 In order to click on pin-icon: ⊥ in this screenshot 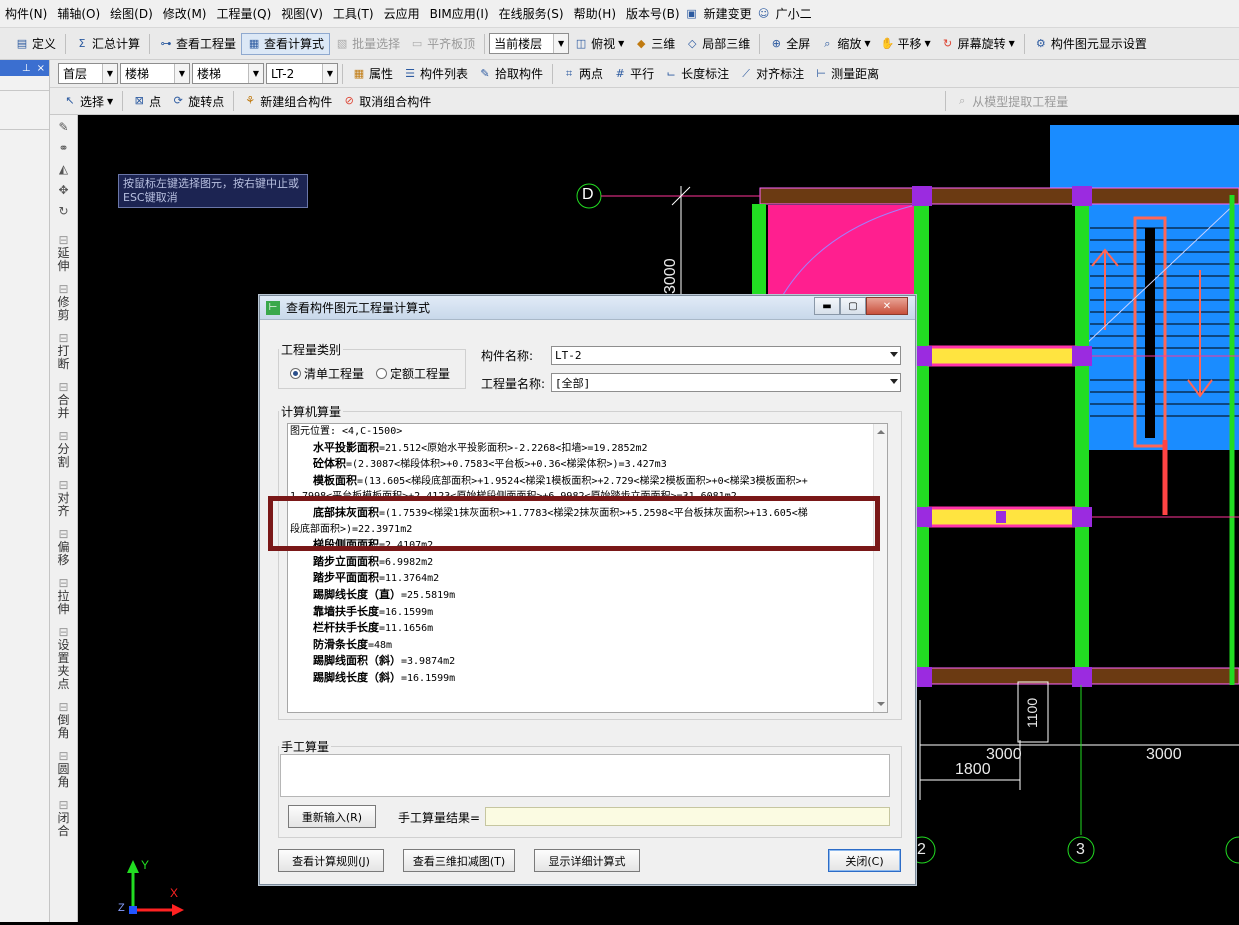, I will do `click(26, 68)`.